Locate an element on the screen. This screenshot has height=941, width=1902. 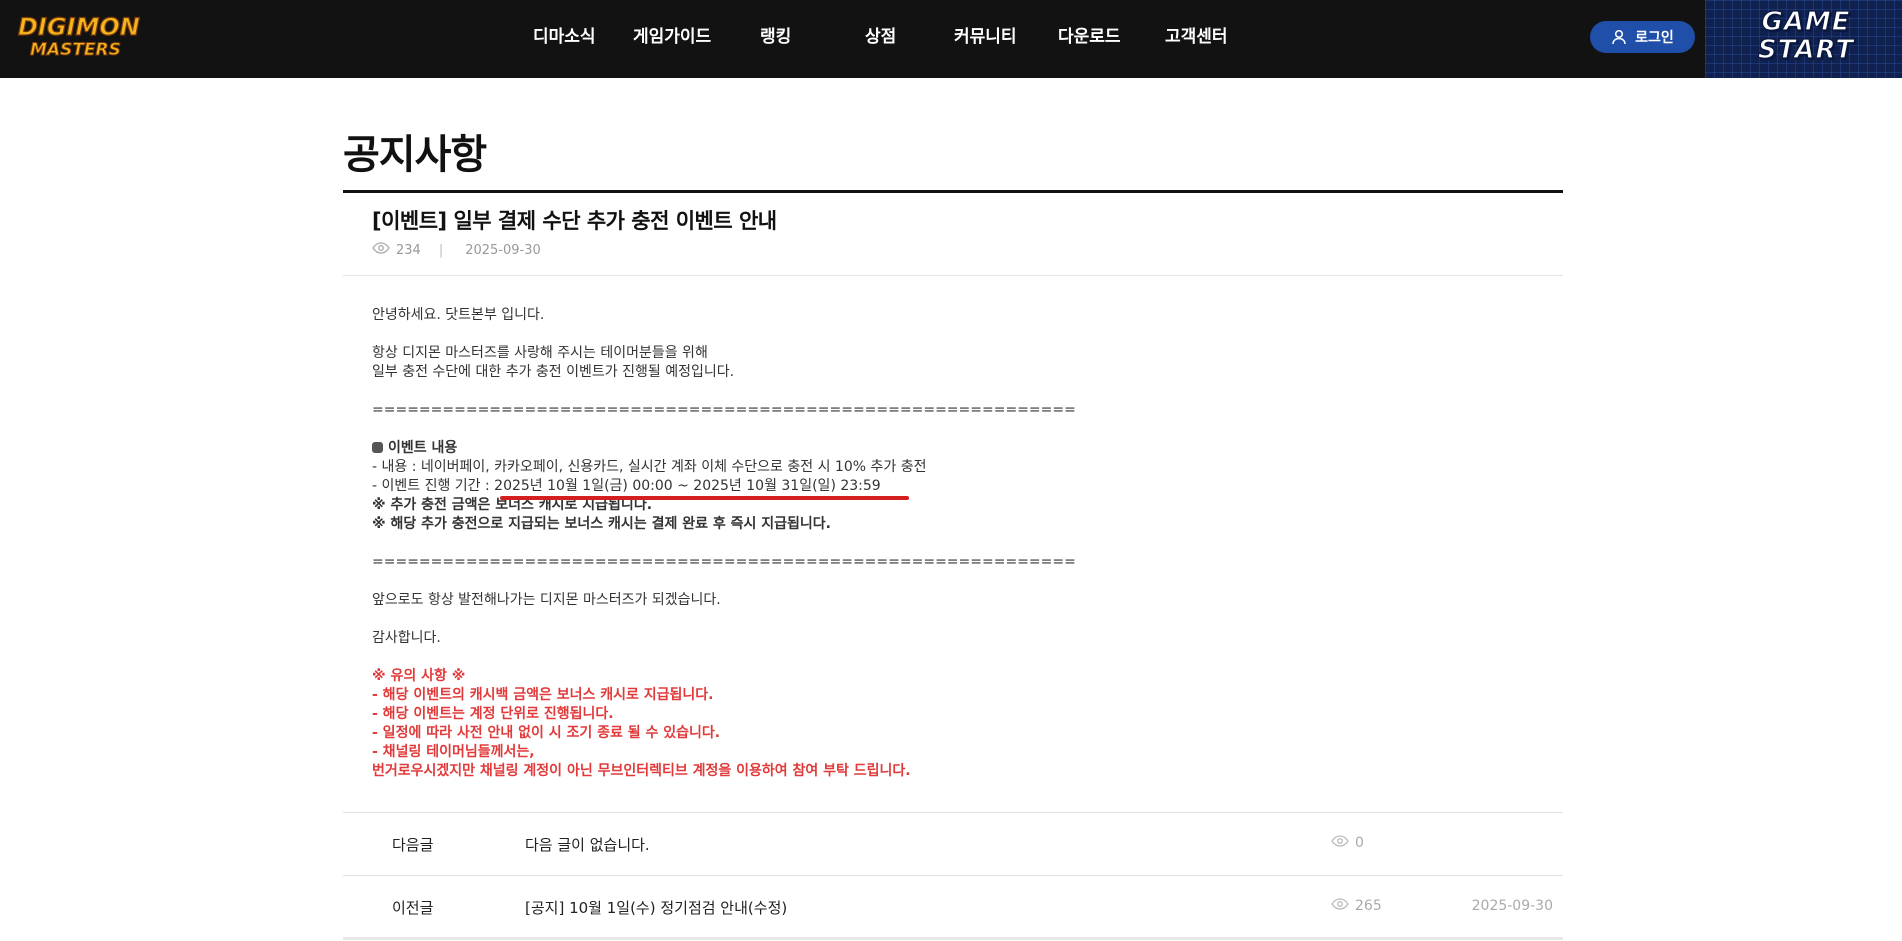
caution-heading: ※ 유의 사항 ※ is located at coordinates (419, 676).